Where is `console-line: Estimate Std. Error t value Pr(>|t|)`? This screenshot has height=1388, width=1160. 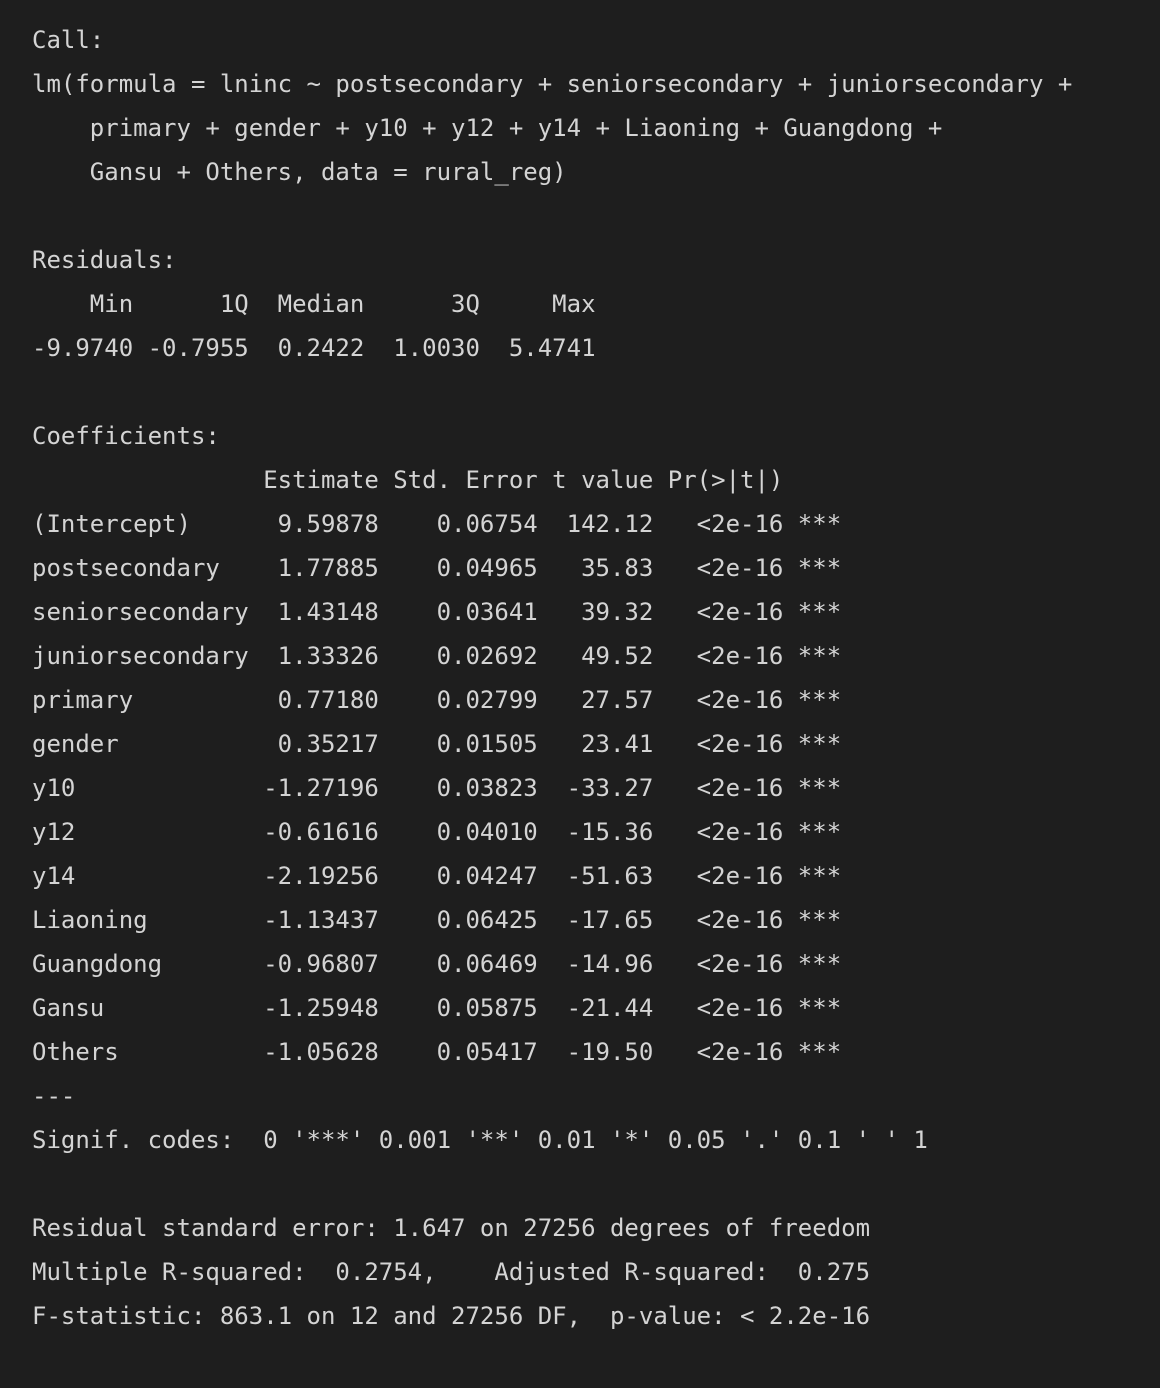 console-line: Estimate Std. Error t value Pr(>|t|) is located at coordinates (408, 480).